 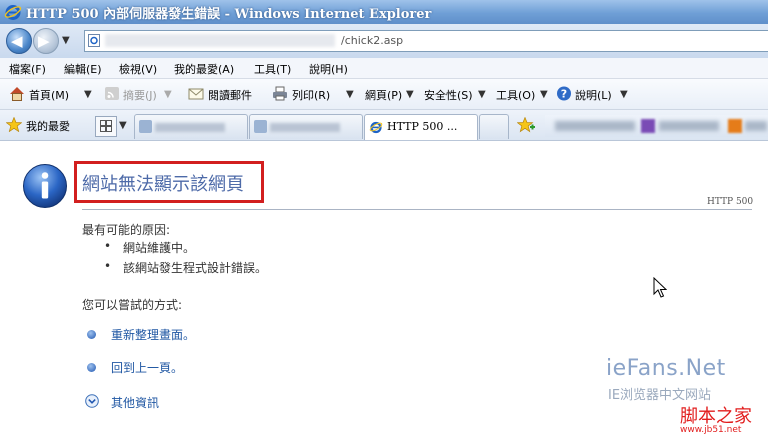 I want to click on add-favorite-icon, so click(x=526, y=125).